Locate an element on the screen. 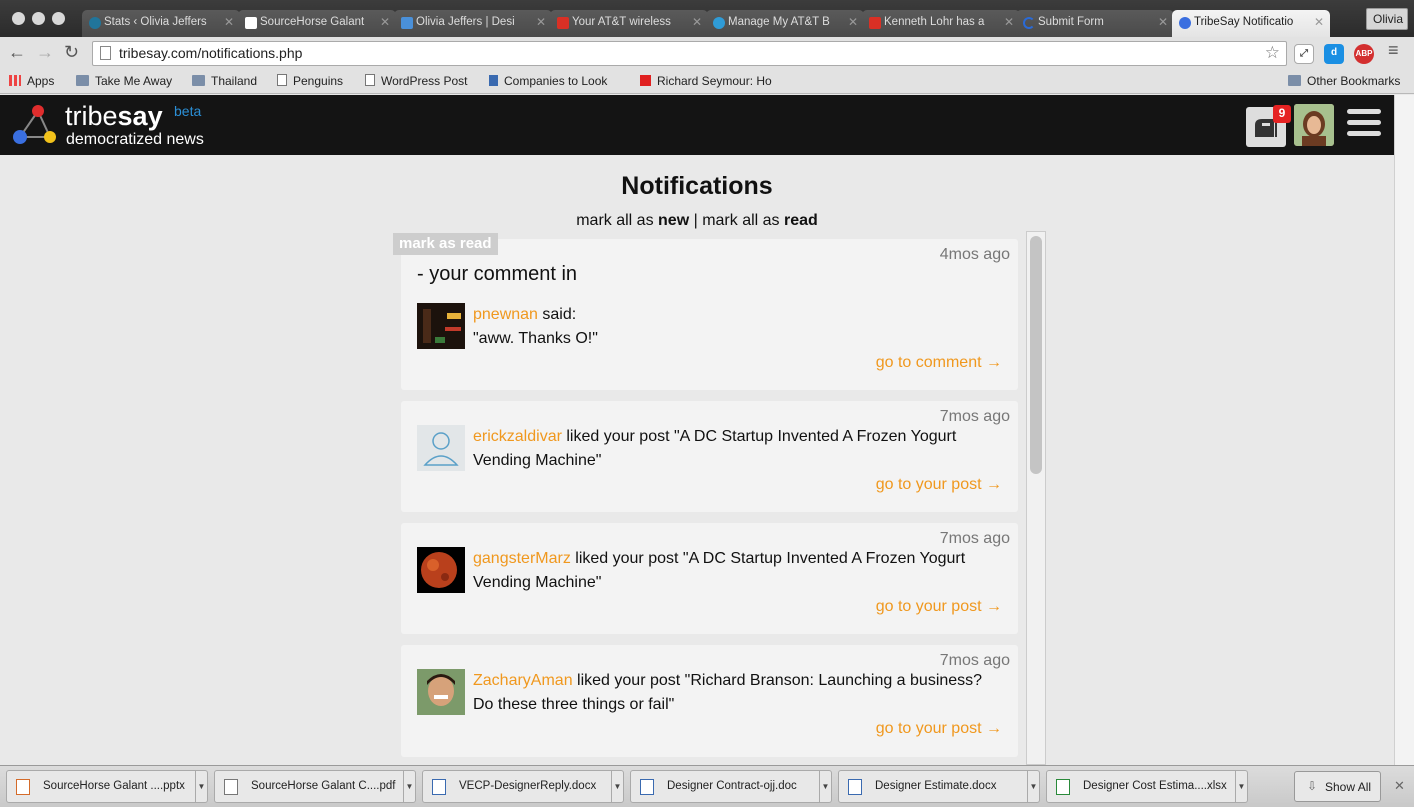  apps-grid-icon is located at coordinates (15, 80).